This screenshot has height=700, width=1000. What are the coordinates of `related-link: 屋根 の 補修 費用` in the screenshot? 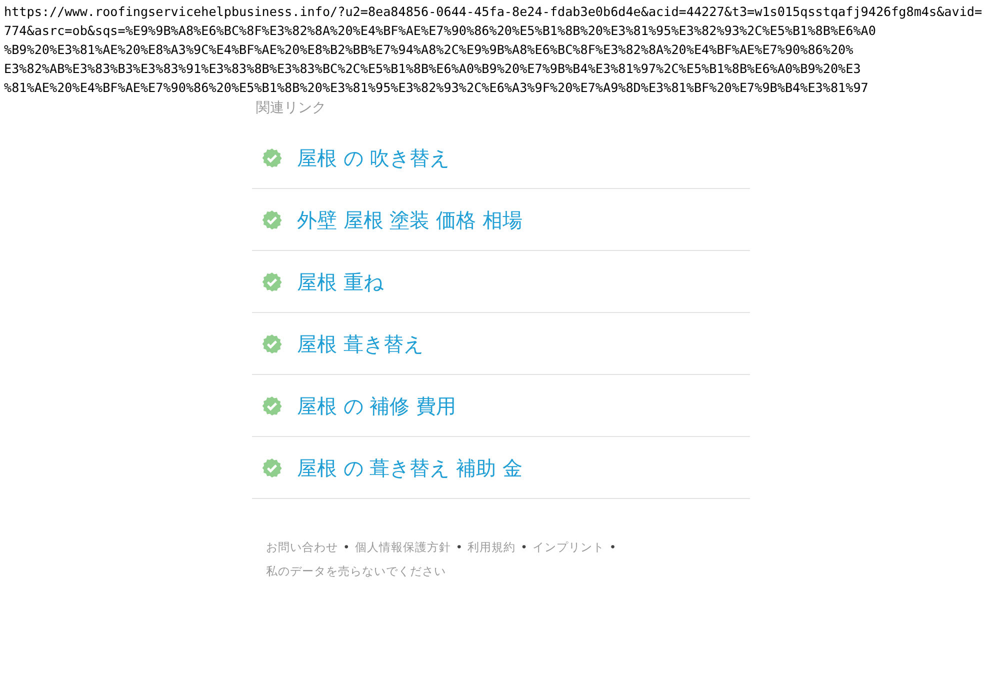 It's located at (501, 406).